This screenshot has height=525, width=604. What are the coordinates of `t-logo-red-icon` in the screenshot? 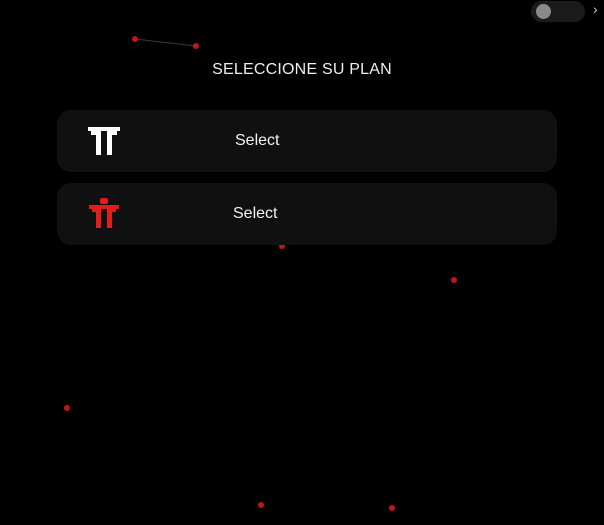 It's located at (104, 213).